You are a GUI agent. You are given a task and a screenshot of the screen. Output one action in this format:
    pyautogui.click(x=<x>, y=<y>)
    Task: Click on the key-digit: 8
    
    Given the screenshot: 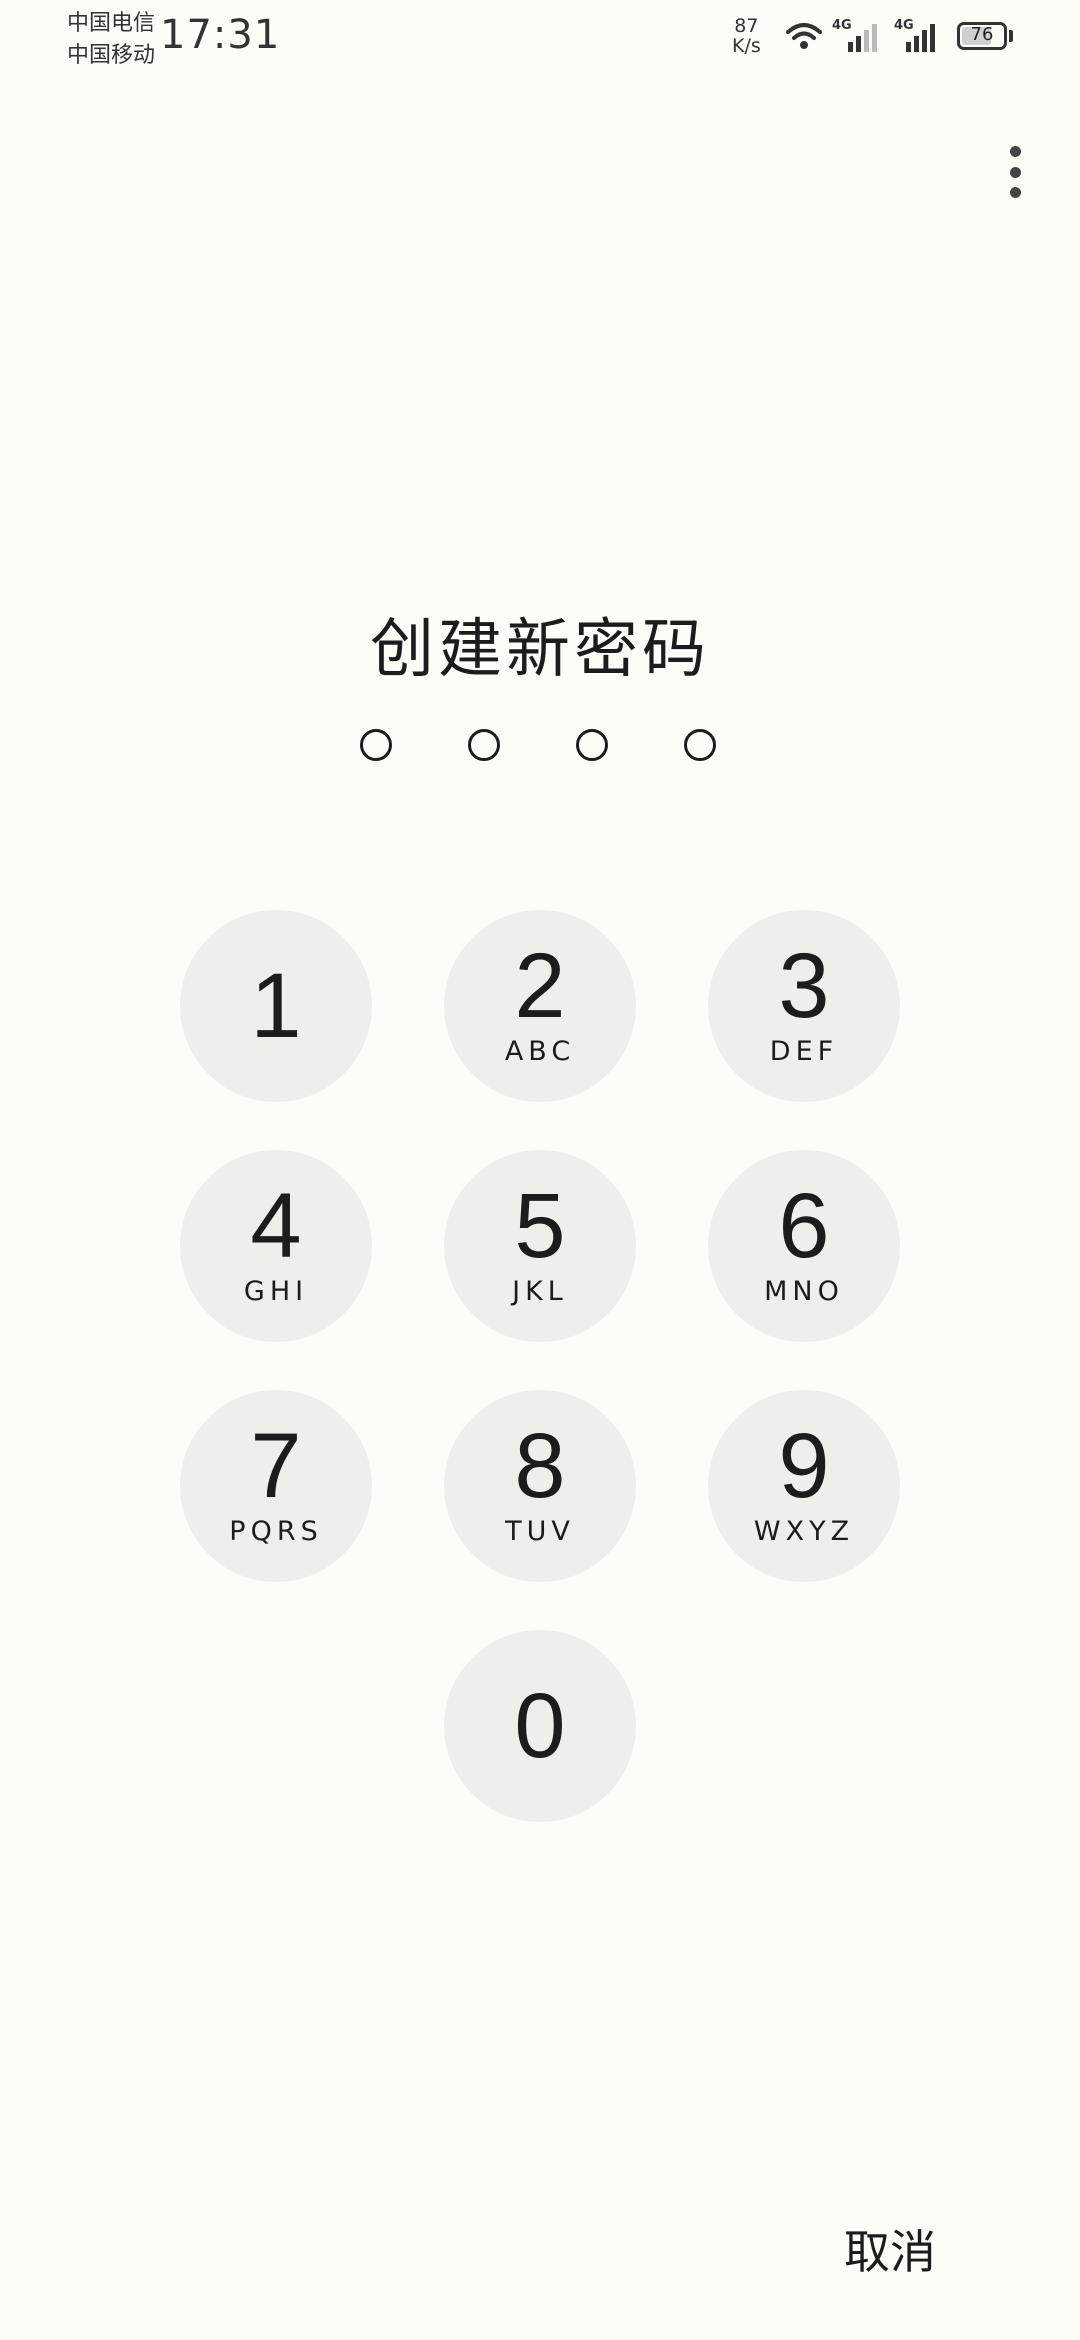 What is the action you would take?
    pyautogui.click(x=540, y=1466)
    